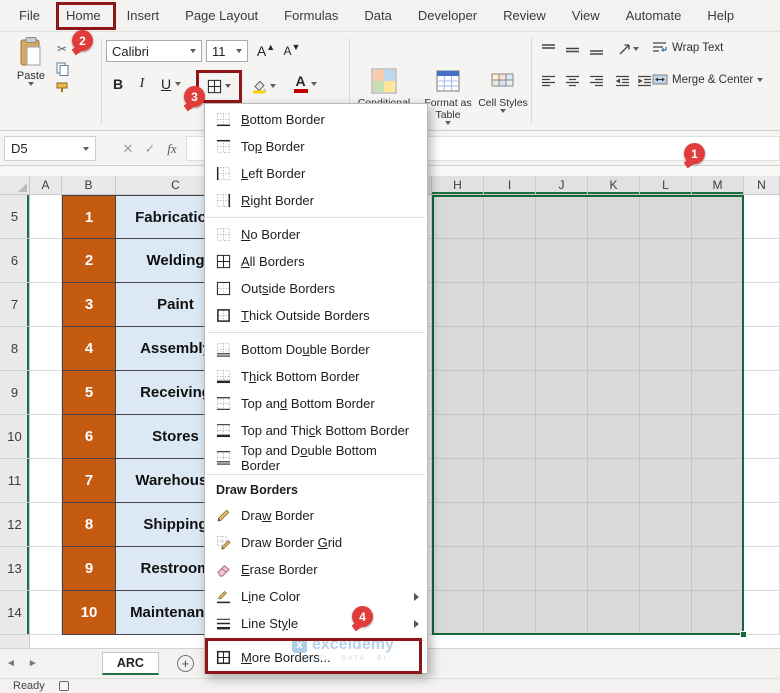  What do you see at coordinates (458, 185) in the screenshot?
I see `column-header-H: H` at bounding box center [458, 185].